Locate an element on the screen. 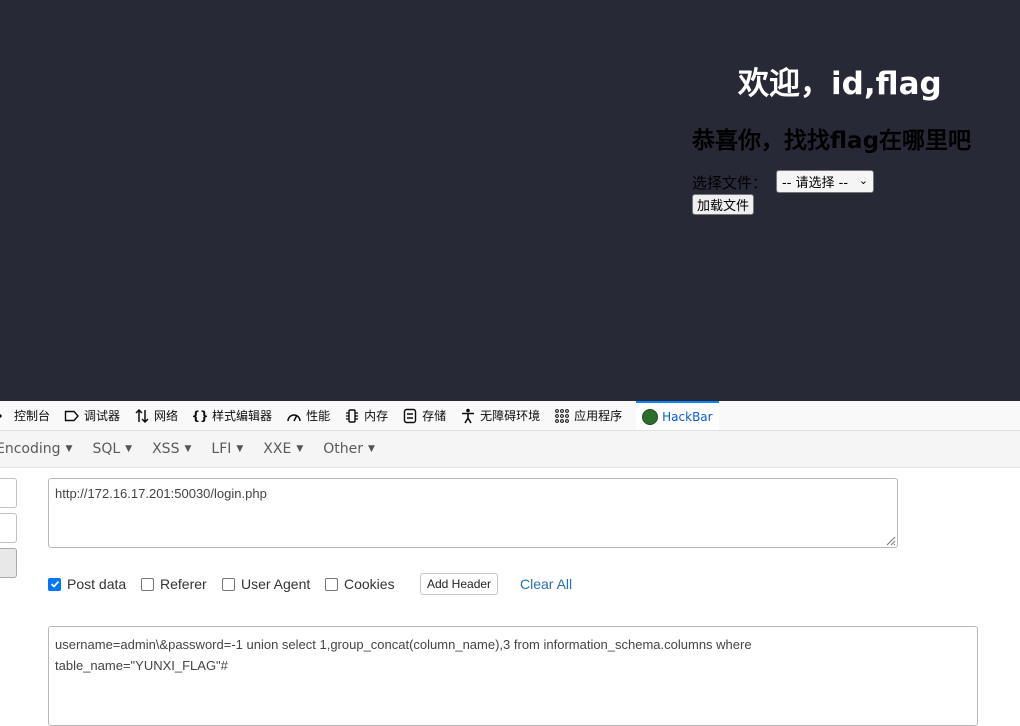 This screenshot has width=1020, height=726. menu-label: XXE is located at coordinates (277, 449).